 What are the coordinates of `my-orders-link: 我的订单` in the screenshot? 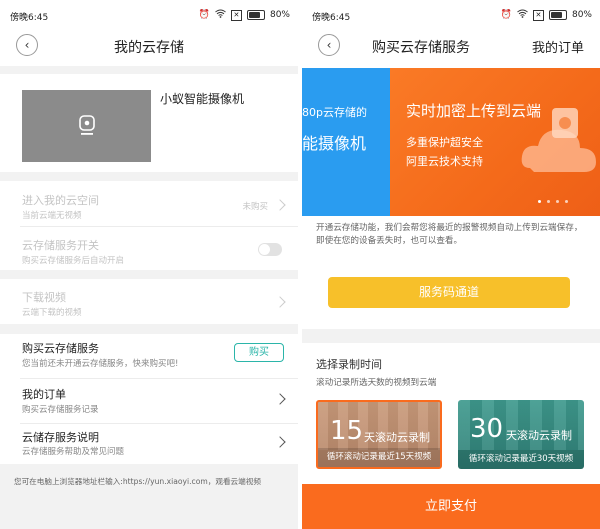 It's located at (558, 46).